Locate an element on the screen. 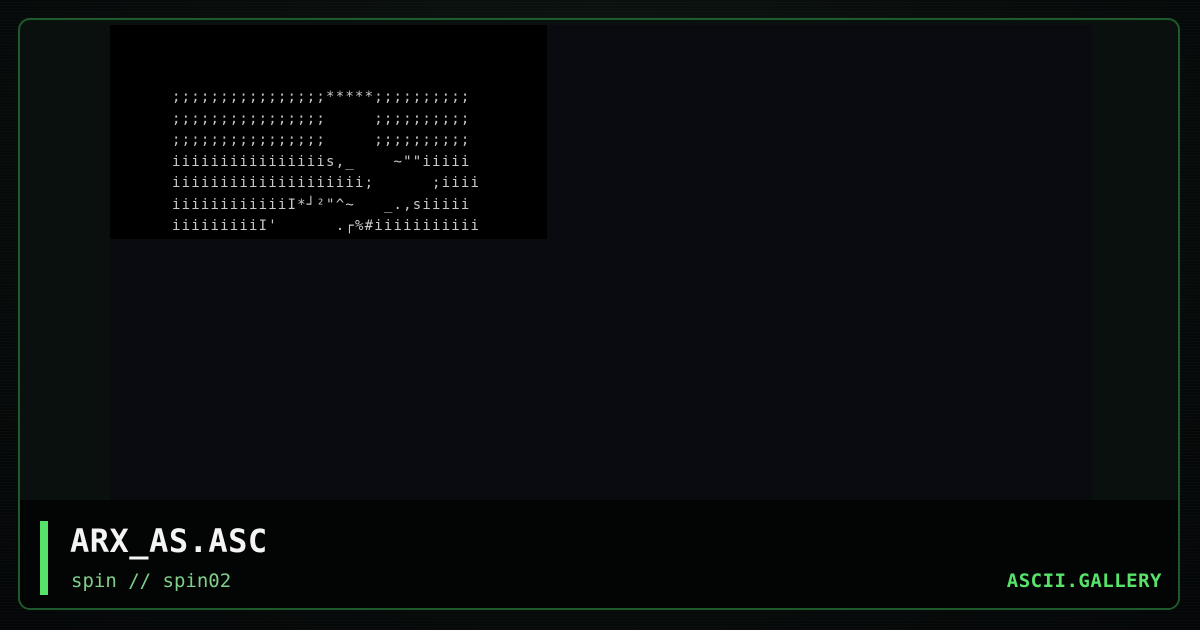 Image resolution: width=1200 pixels, height=630 pixels. ascii-art-line: ;;;;;;;;;;;;;;;;*****;;;;;;;;;; is located at coordinates (321, 97).